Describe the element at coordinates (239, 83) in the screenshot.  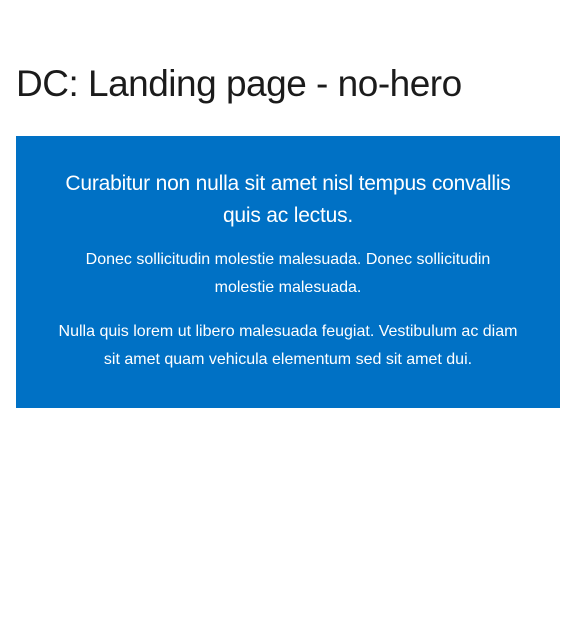
I see `page-title: DC: Landing page - no-hero` at that location.